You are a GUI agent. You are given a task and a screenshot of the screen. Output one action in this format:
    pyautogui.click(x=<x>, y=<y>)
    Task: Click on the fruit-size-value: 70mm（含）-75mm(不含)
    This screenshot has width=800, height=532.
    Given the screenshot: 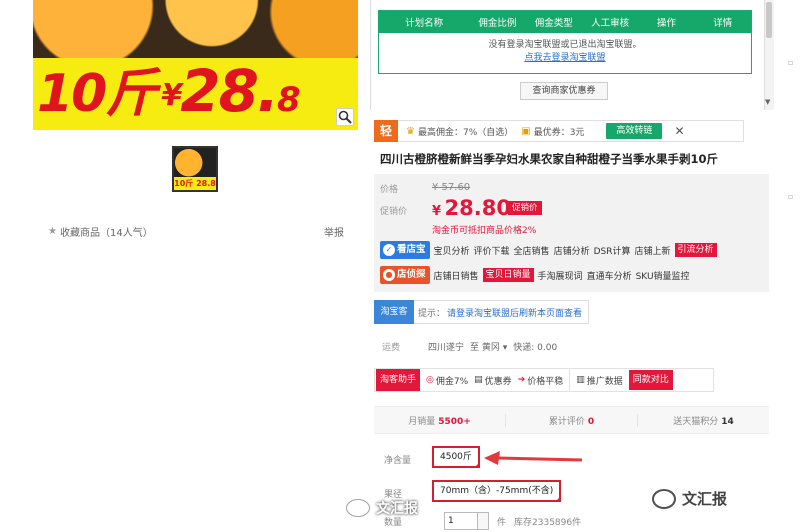 What is the action you would take?
    pyautogui.click(x=497, y=491)
    